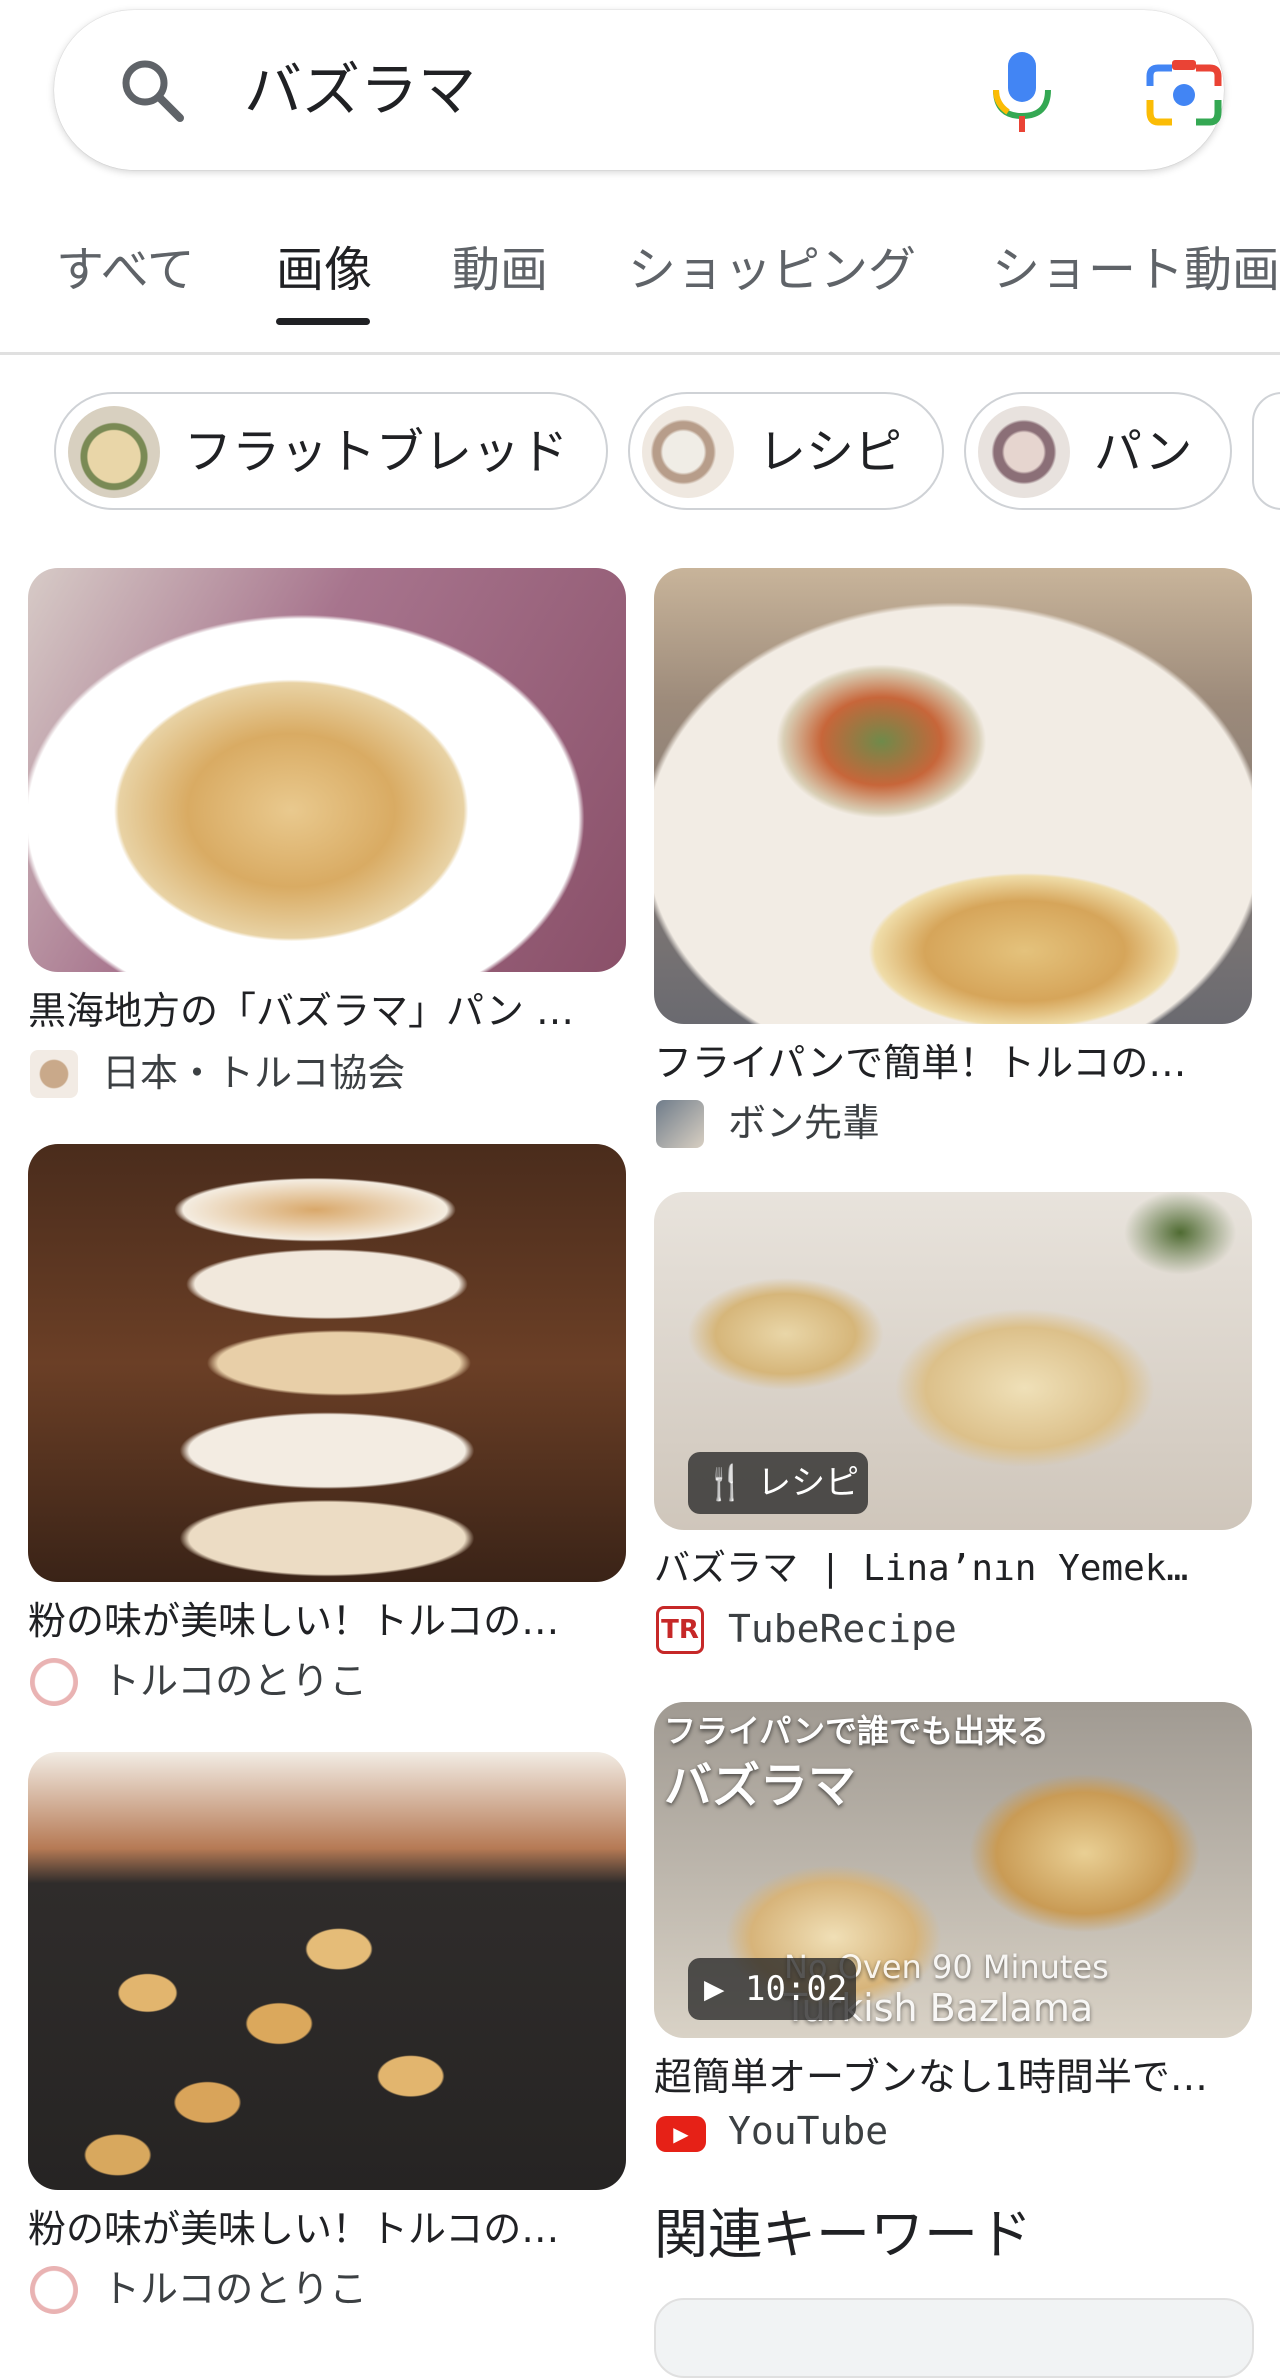 Image resolution: width=1280 pixels, height=2378 pixels. Describe the element at coordinates (323, 321) in the screenshot. I see `active-tab-indicator` at that location.